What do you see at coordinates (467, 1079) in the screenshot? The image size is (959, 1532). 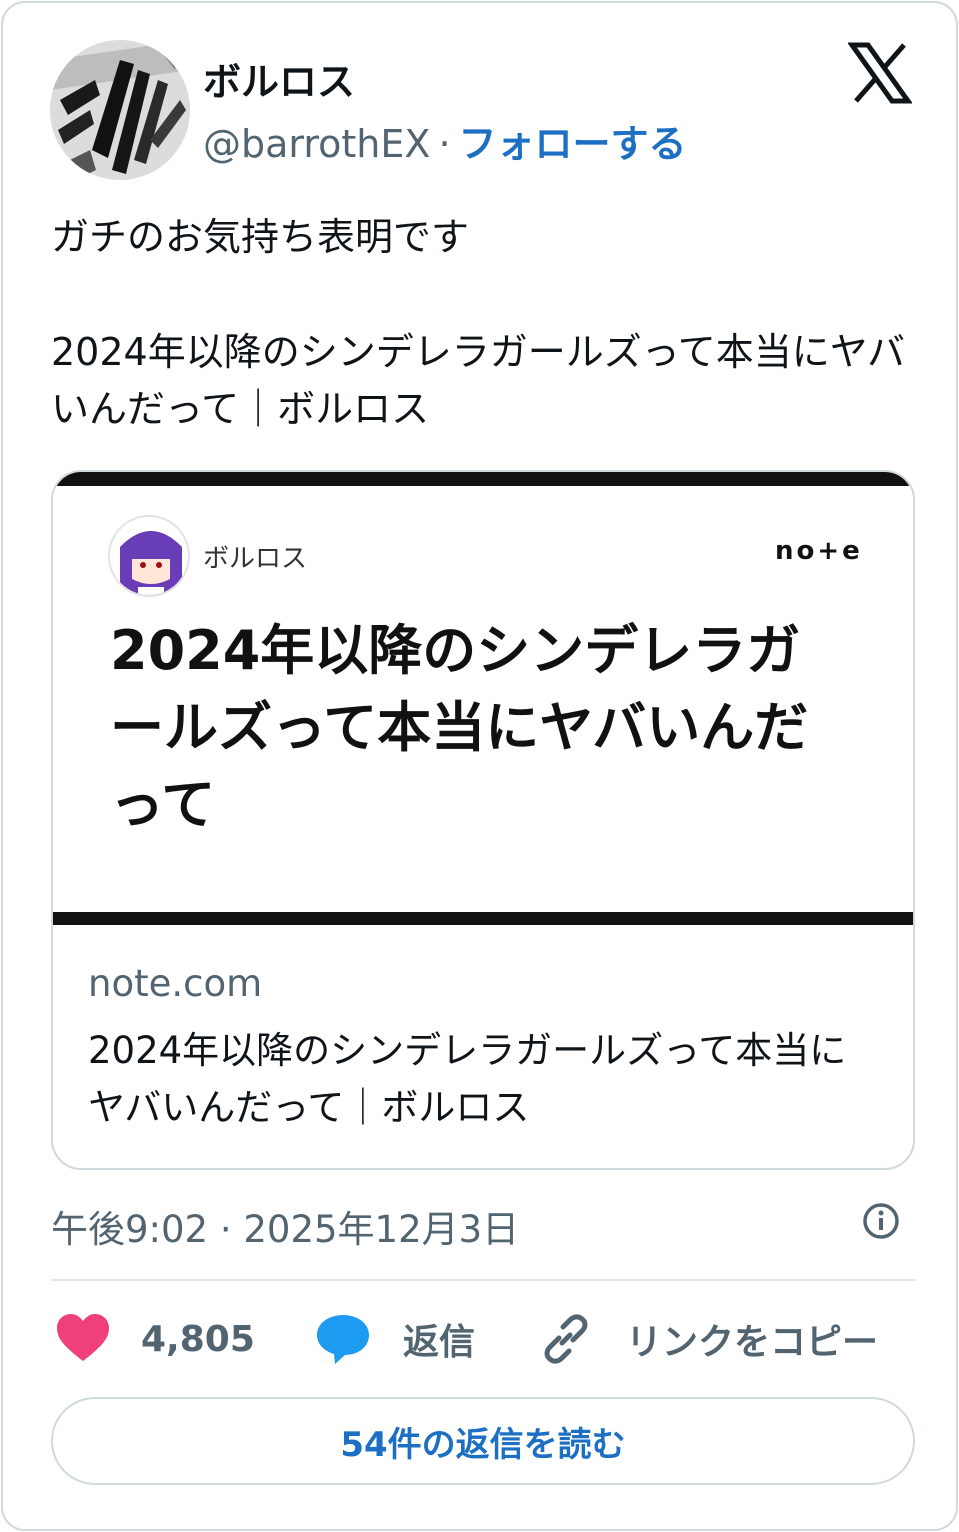 I see `link-card-title: 2024年以降のシンデレラガールズって本当にヤバいんだって｜ボルロス` at bounding box center [467, 1079].